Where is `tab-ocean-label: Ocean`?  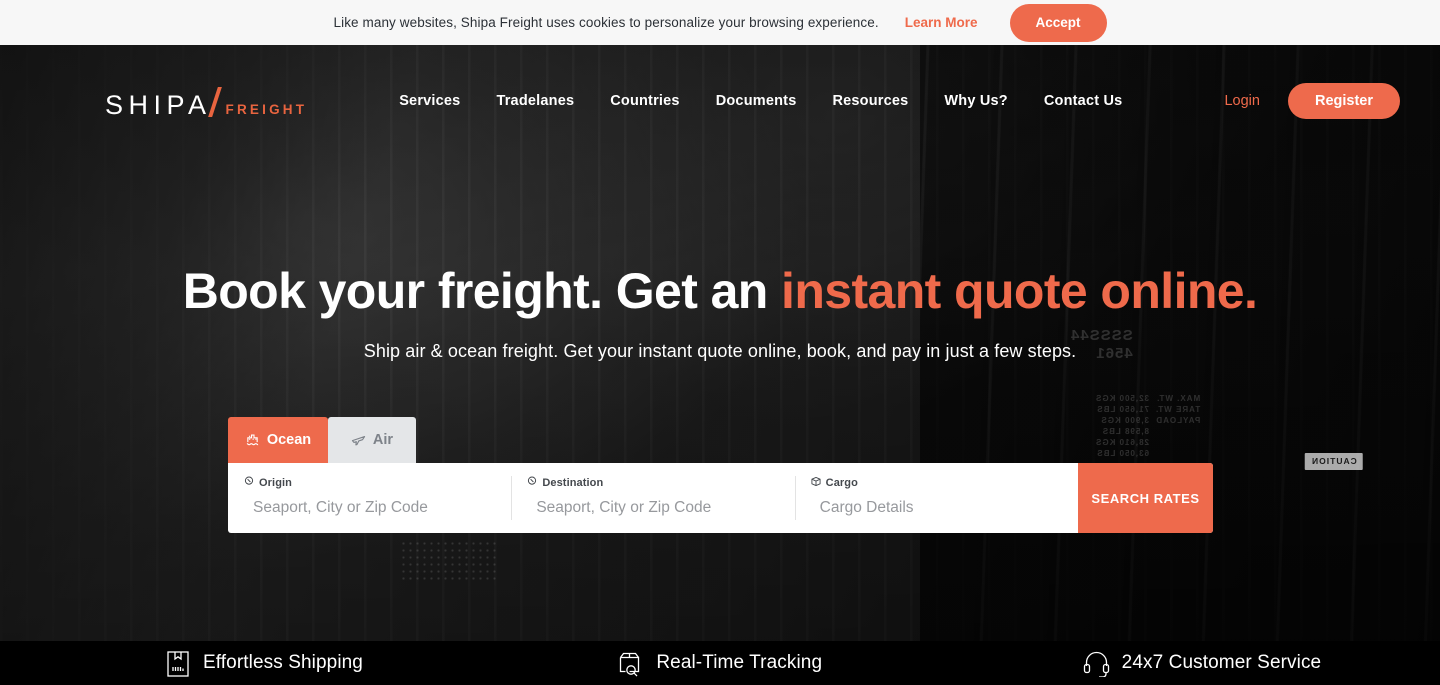 tab-ocean-label: Ocean is located at coordinates (289, 440).